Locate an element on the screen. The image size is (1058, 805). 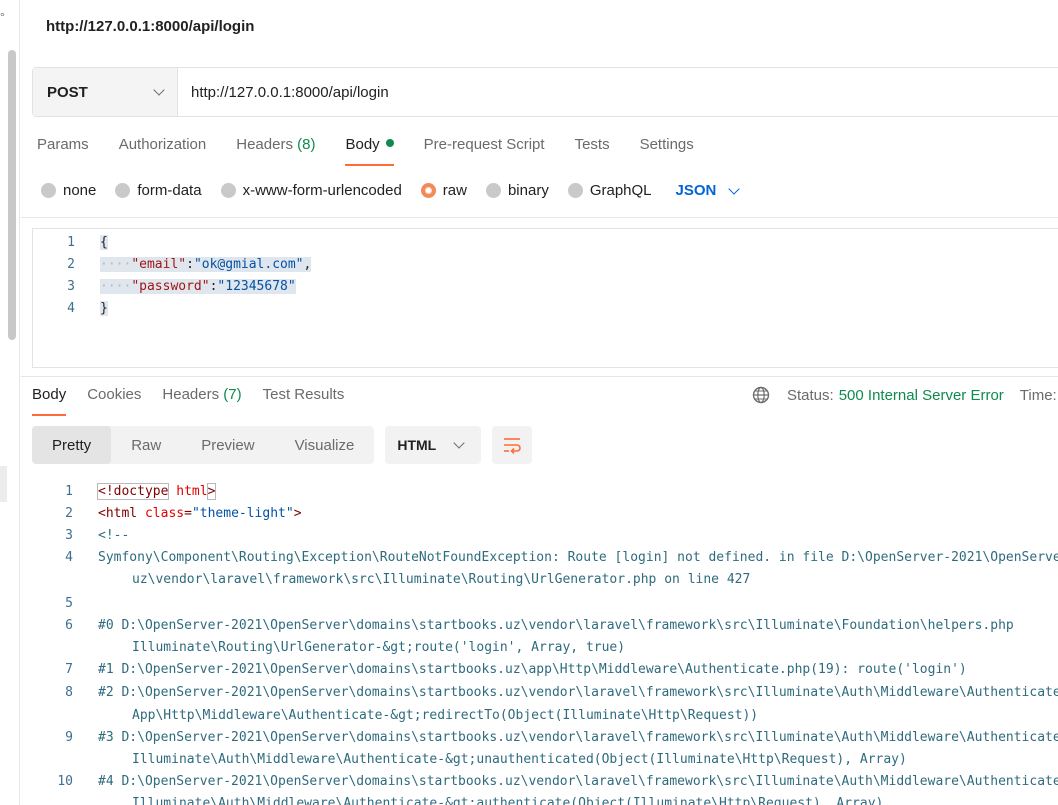
response-view-toolbar: Pretty Raw Preview Visualize HTML is located at coordinates (282, 445).